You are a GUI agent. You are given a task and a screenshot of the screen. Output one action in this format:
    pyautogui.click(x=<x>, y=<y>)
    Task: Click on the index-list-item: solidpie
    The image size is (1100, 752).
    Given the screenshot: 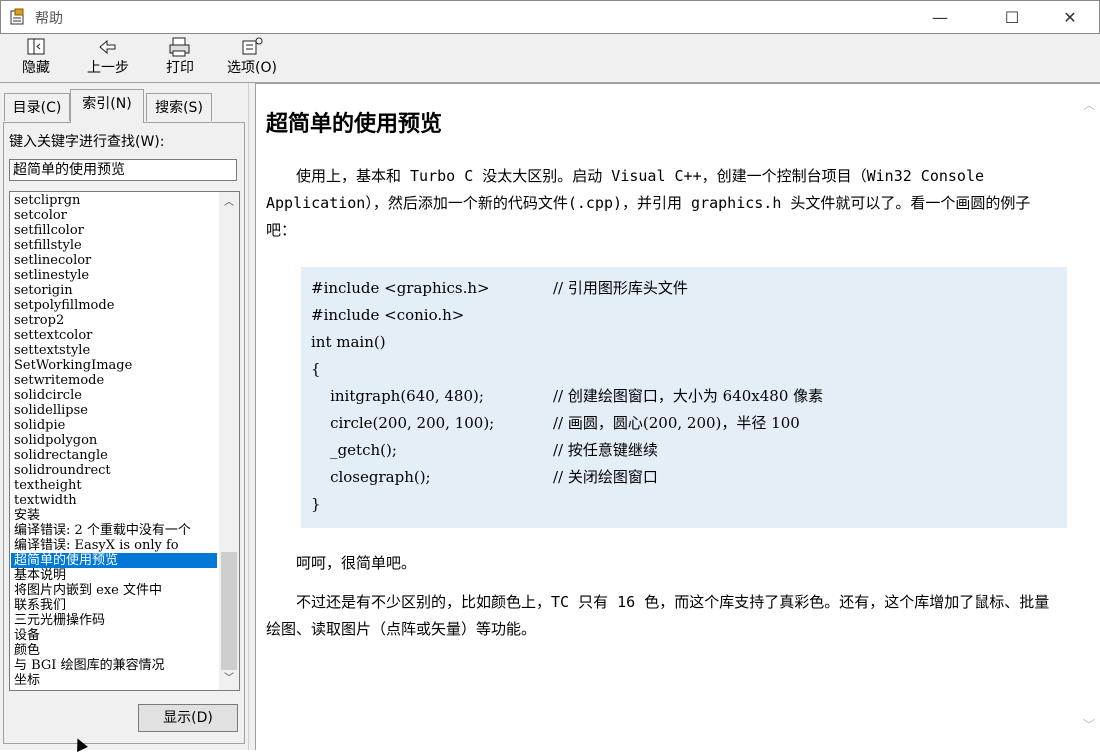 What is the action you would take?
    pyautogui.click(x=114, y=425)
    